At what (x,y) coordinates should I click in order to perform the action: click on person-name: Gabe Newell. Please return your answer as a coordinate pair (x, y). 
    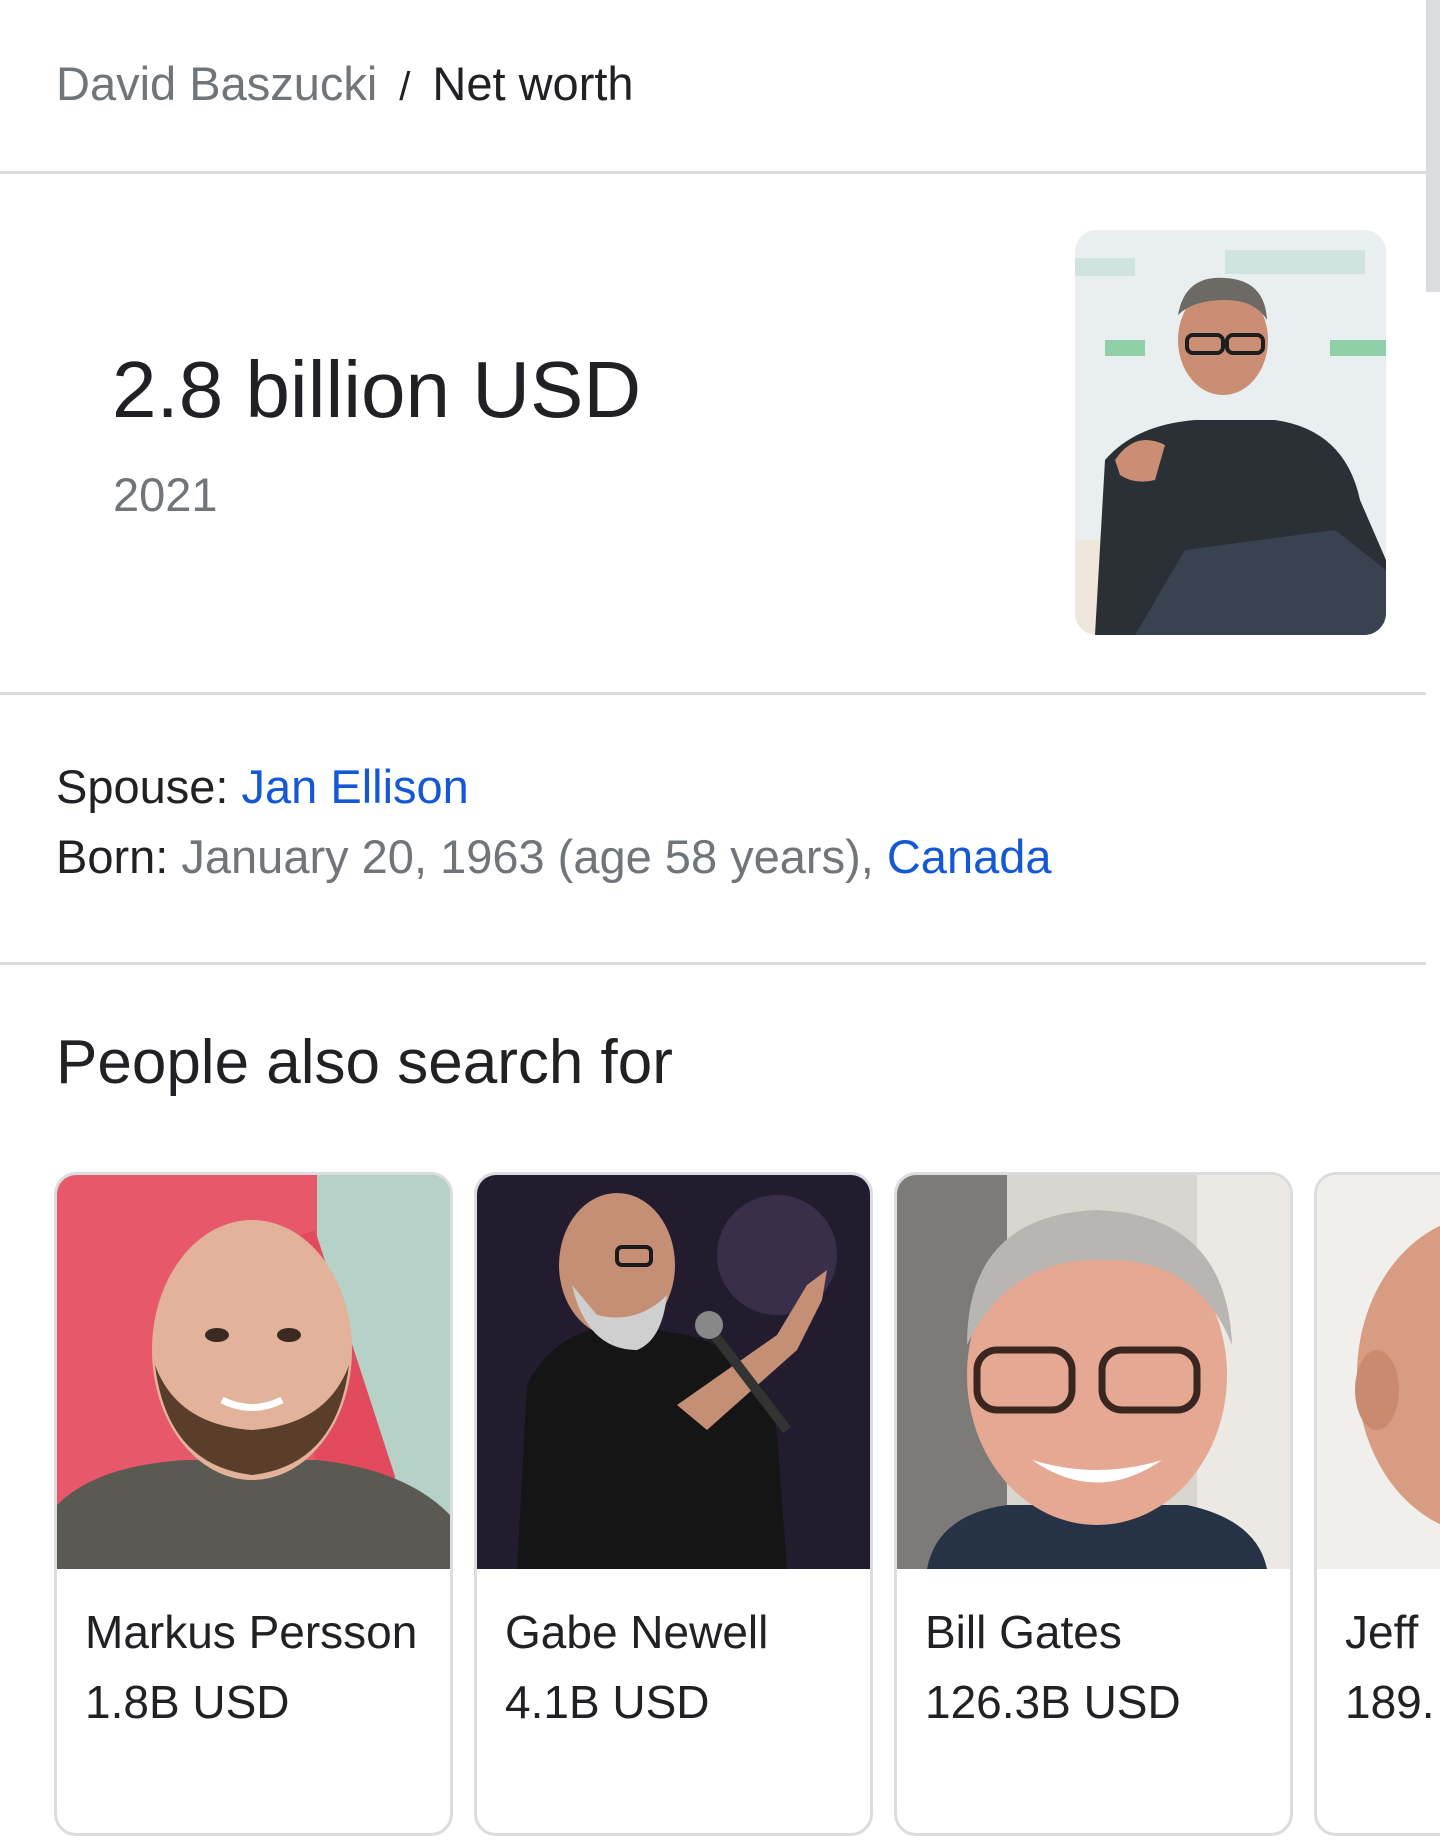
    Looking at the image, I should click on (637, 1632).